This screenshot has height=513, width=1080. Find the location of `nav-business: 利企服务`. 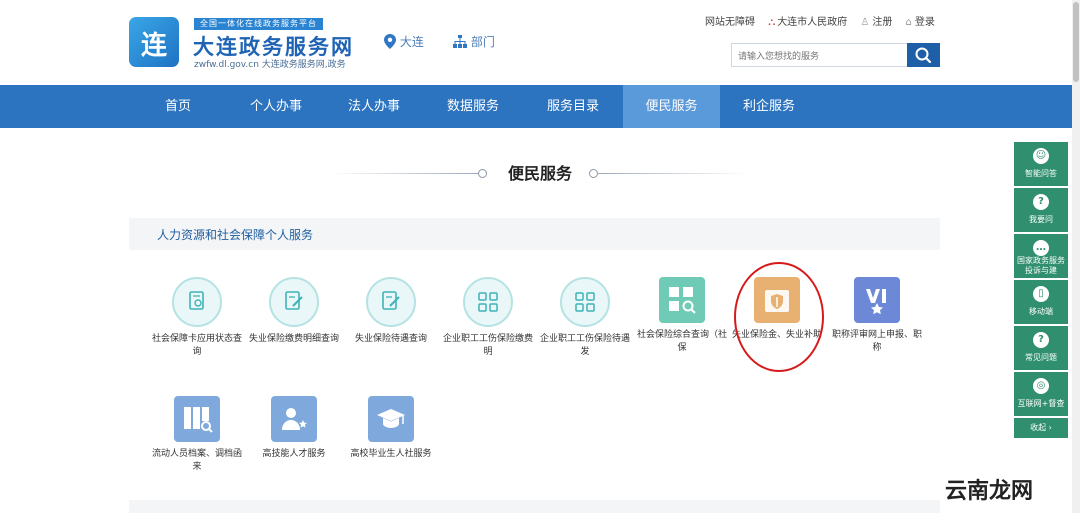

nav-business: 利企服务 is located at coordinates (769, 106).